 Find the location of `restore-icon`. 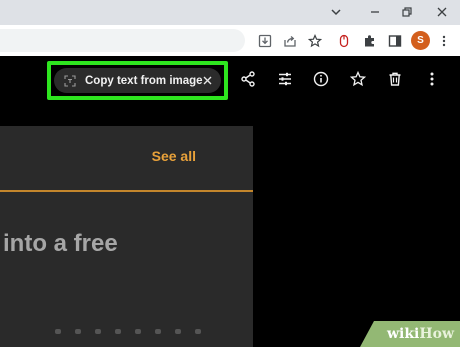

restore-icon is located at coordinates (407, 12).